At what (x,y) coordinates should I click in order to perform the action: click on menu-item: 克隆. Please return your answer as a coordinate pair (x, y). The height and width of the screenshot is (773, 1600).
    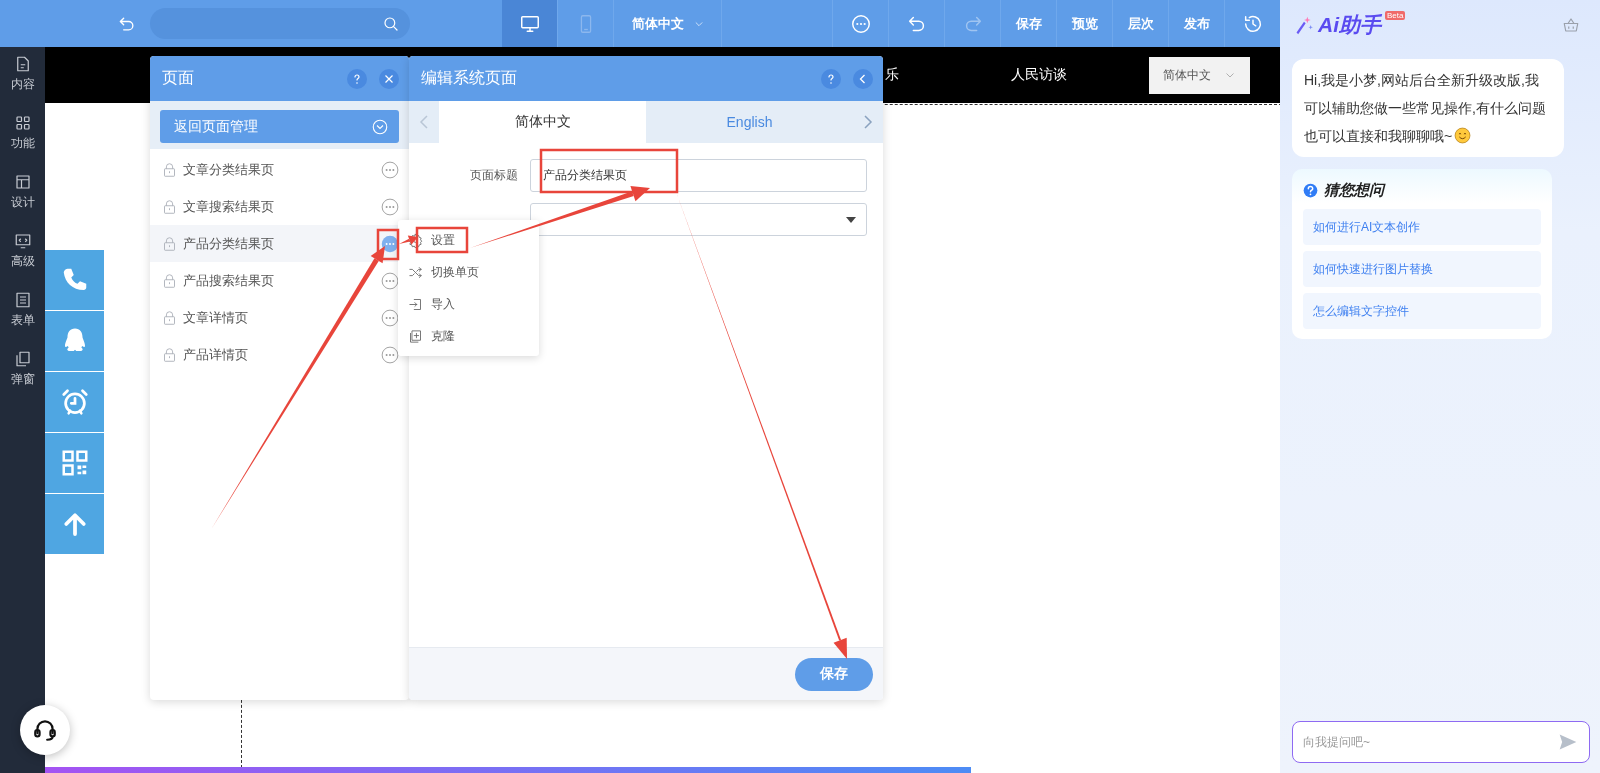
    Looking at the image, I should click on (468, 336).